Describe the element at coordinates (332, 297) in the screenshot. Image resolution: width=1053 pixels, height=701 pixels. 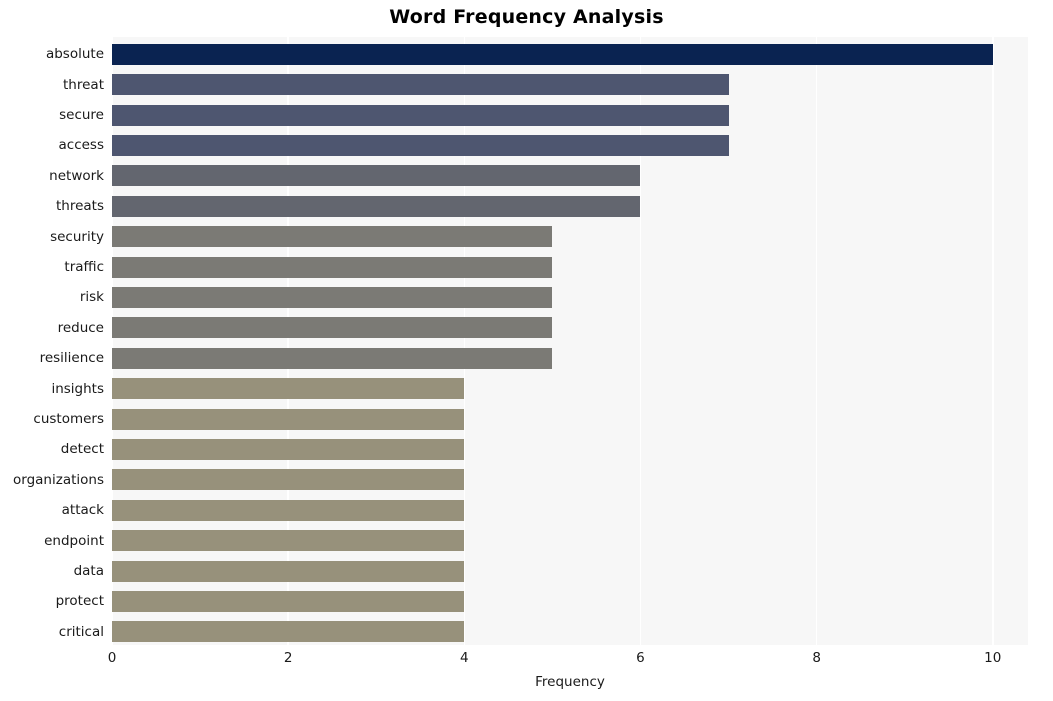
I see `bar-risk` at that location.